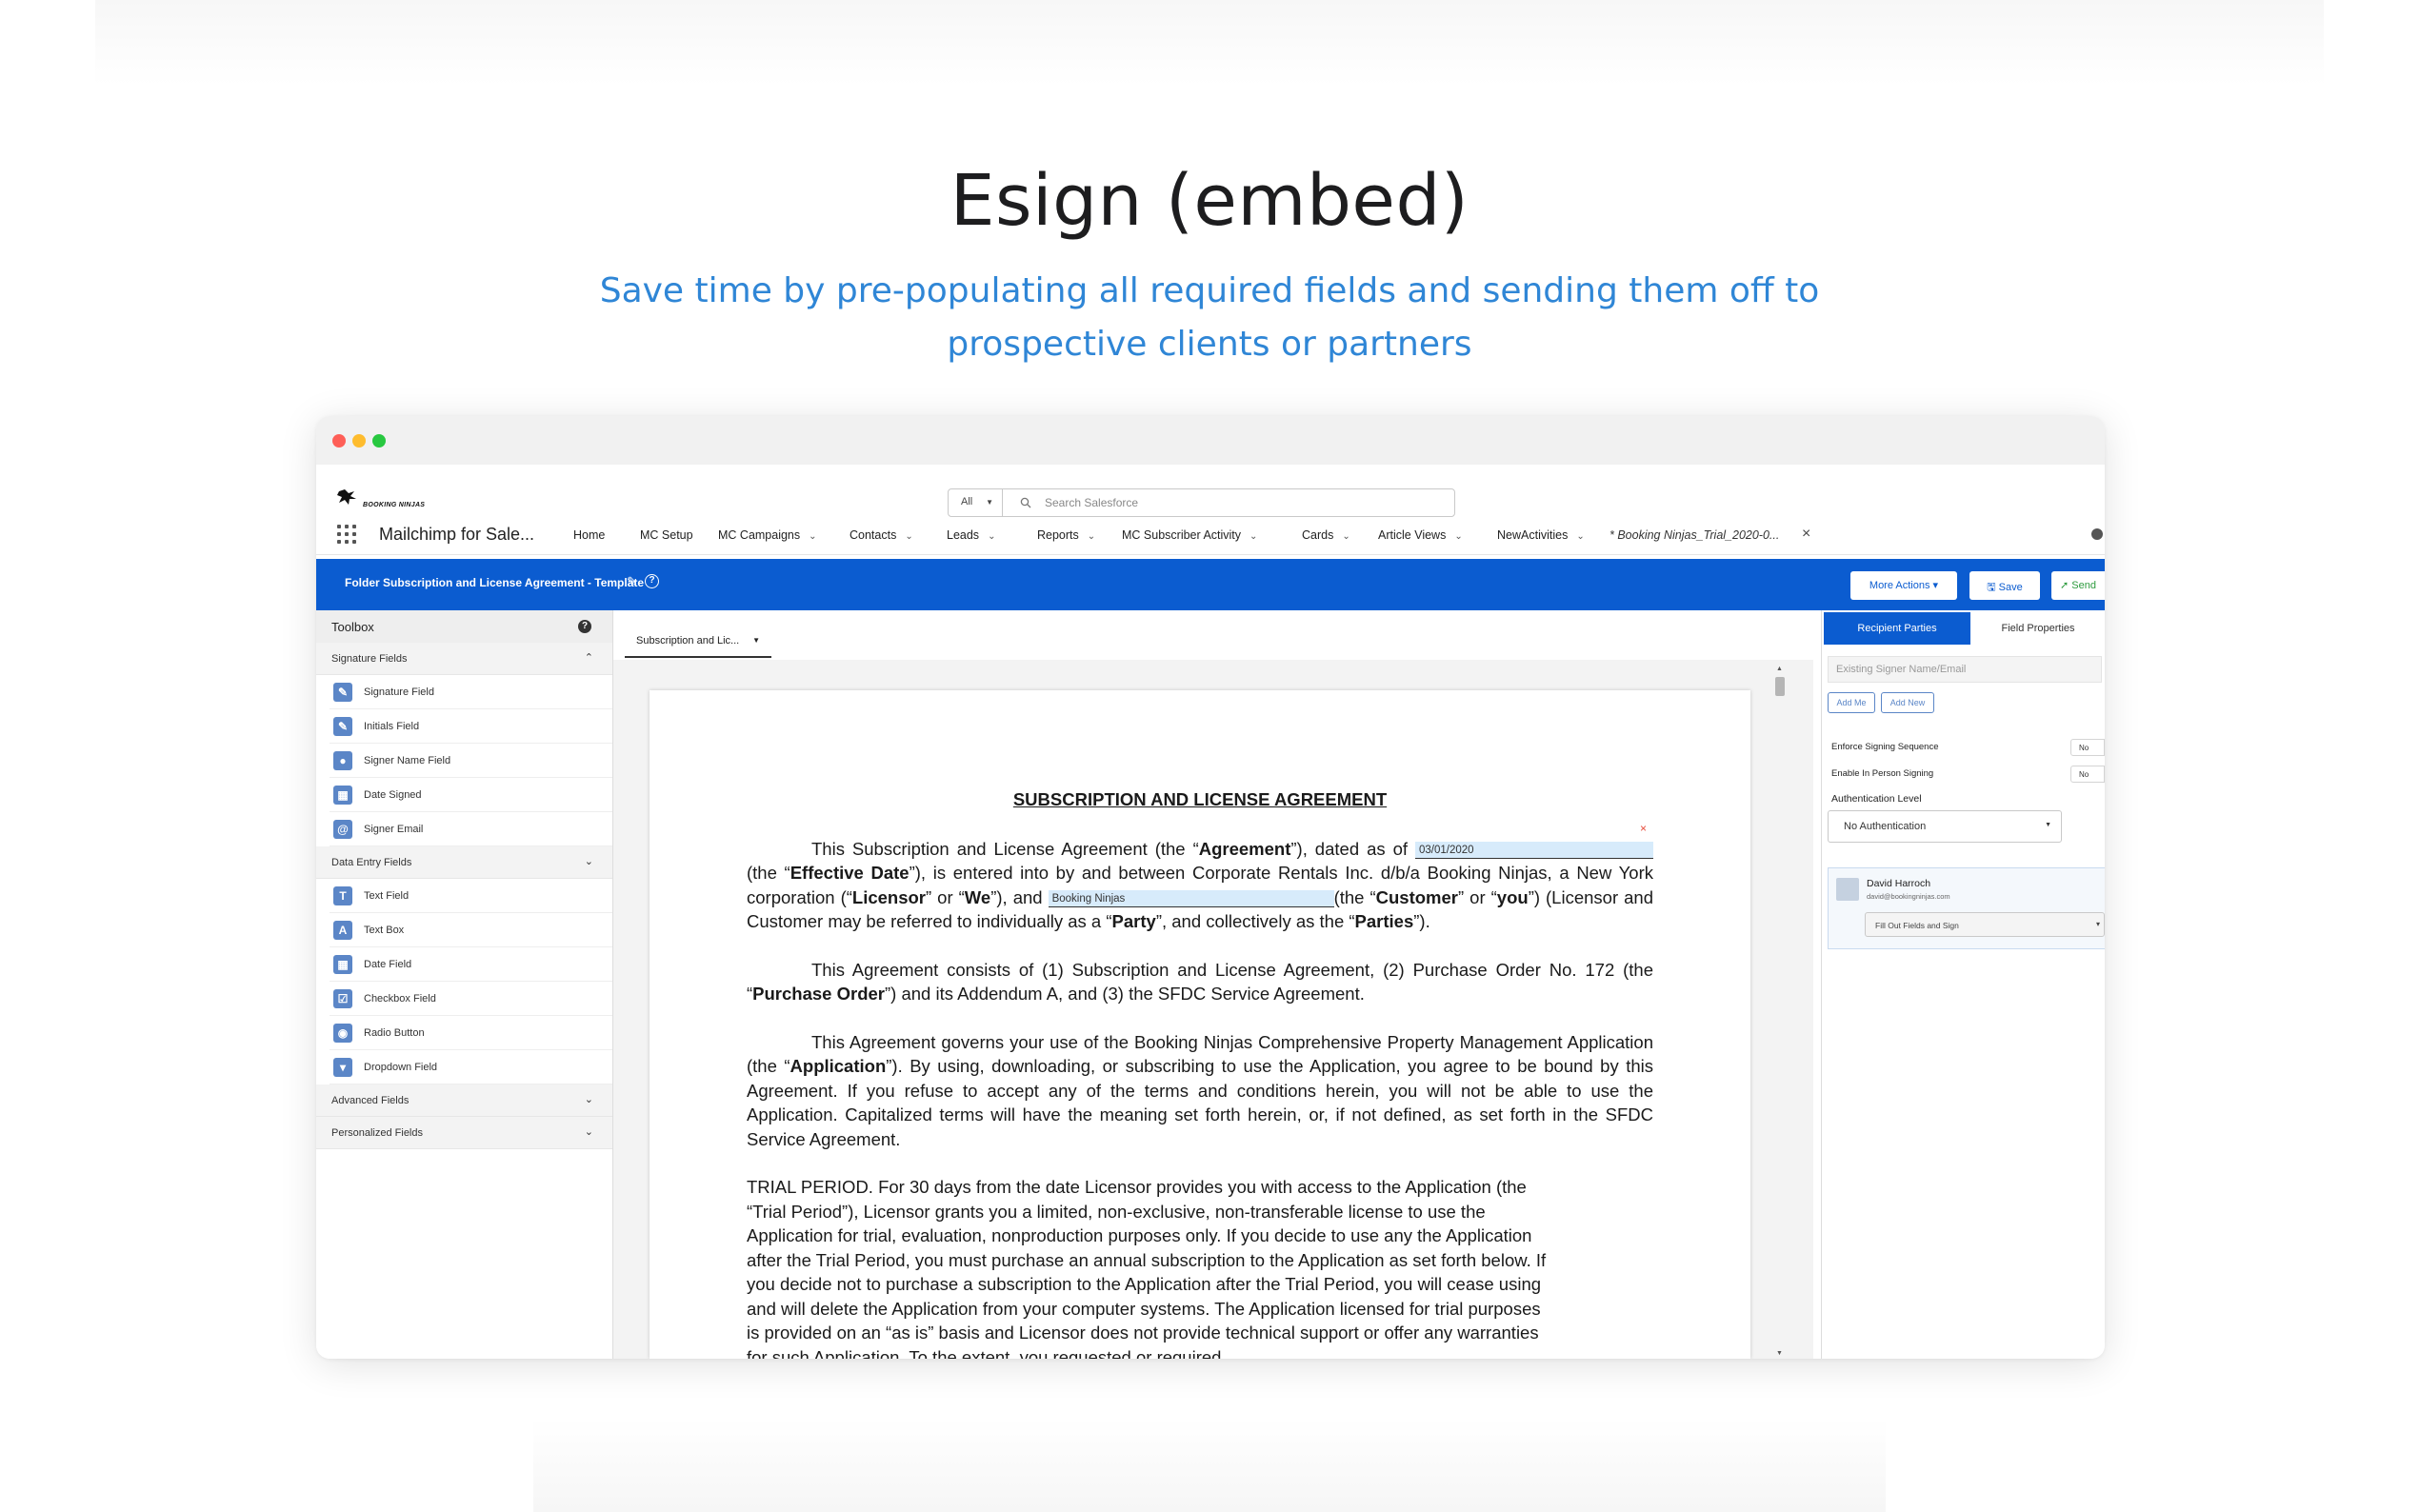  I want to click on nav-item-cards: Cards ⌄, so click(1326, 535).